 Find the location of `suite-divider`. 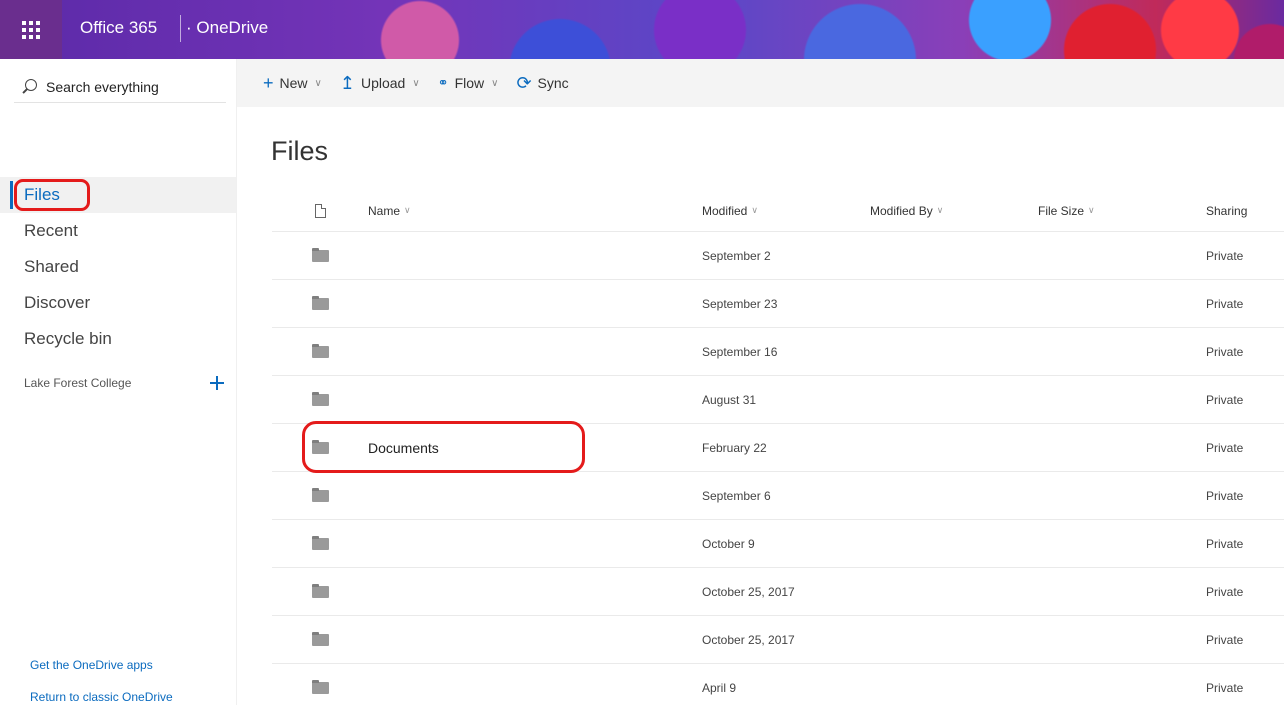

suite-divider is located at coordinates (180, 28).